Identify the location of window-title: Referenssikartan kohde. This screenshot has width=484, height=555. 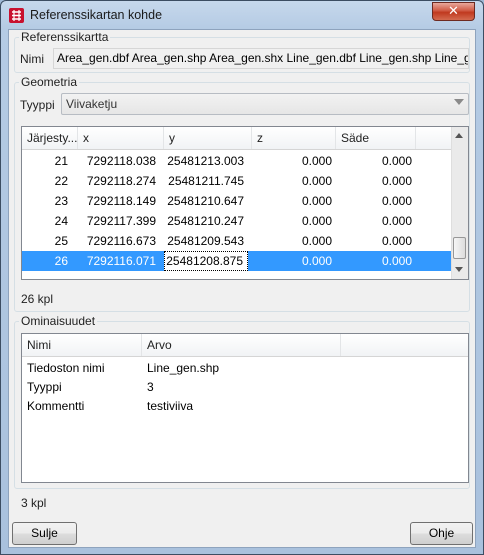
(96, 15).